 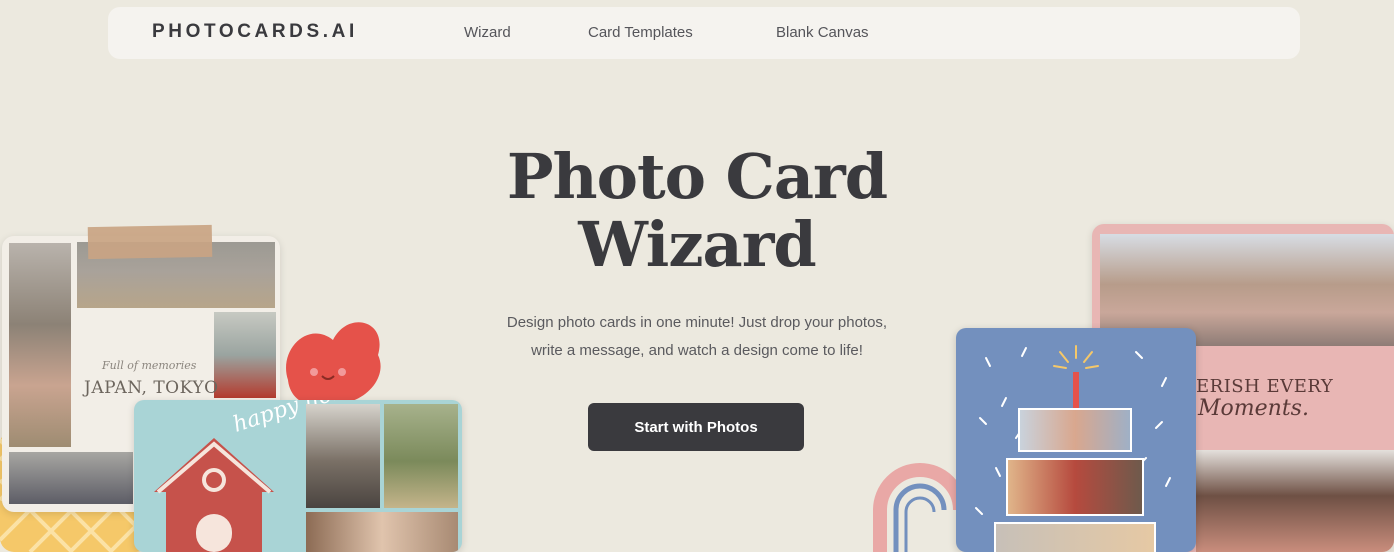 What do you see at coordinates (333, 363) in the screenshot?
I see `red-flower-decoration` at bounding box center [333, 363].